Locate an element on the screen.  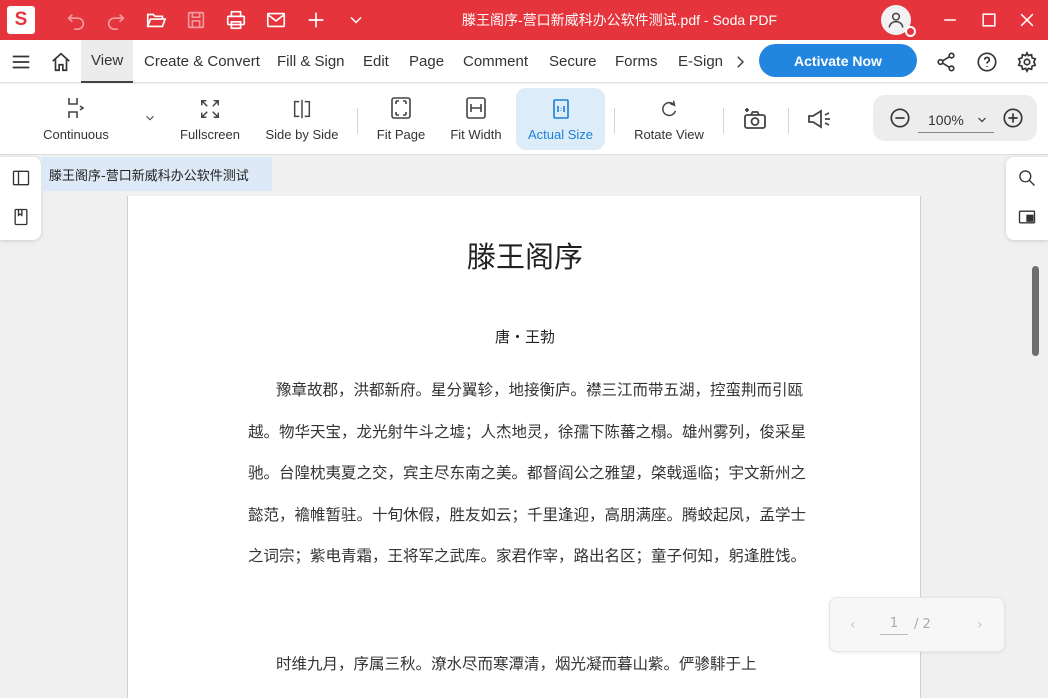
activate-now-button: Activate Now is located at coordinates (838, 60).